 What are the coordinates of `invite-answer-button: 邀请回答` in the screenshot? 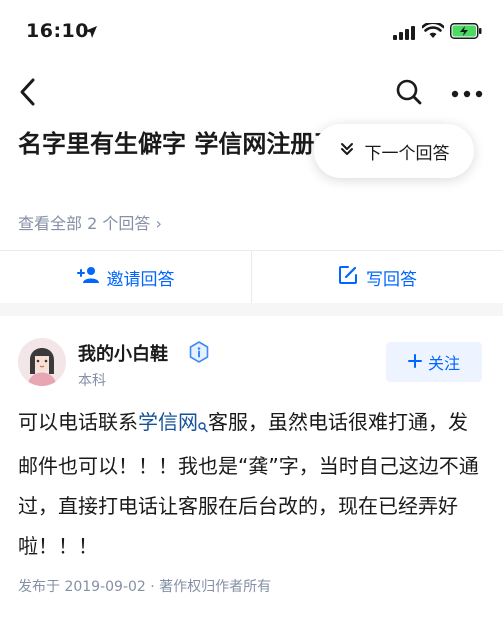 It's located at (125, 277).